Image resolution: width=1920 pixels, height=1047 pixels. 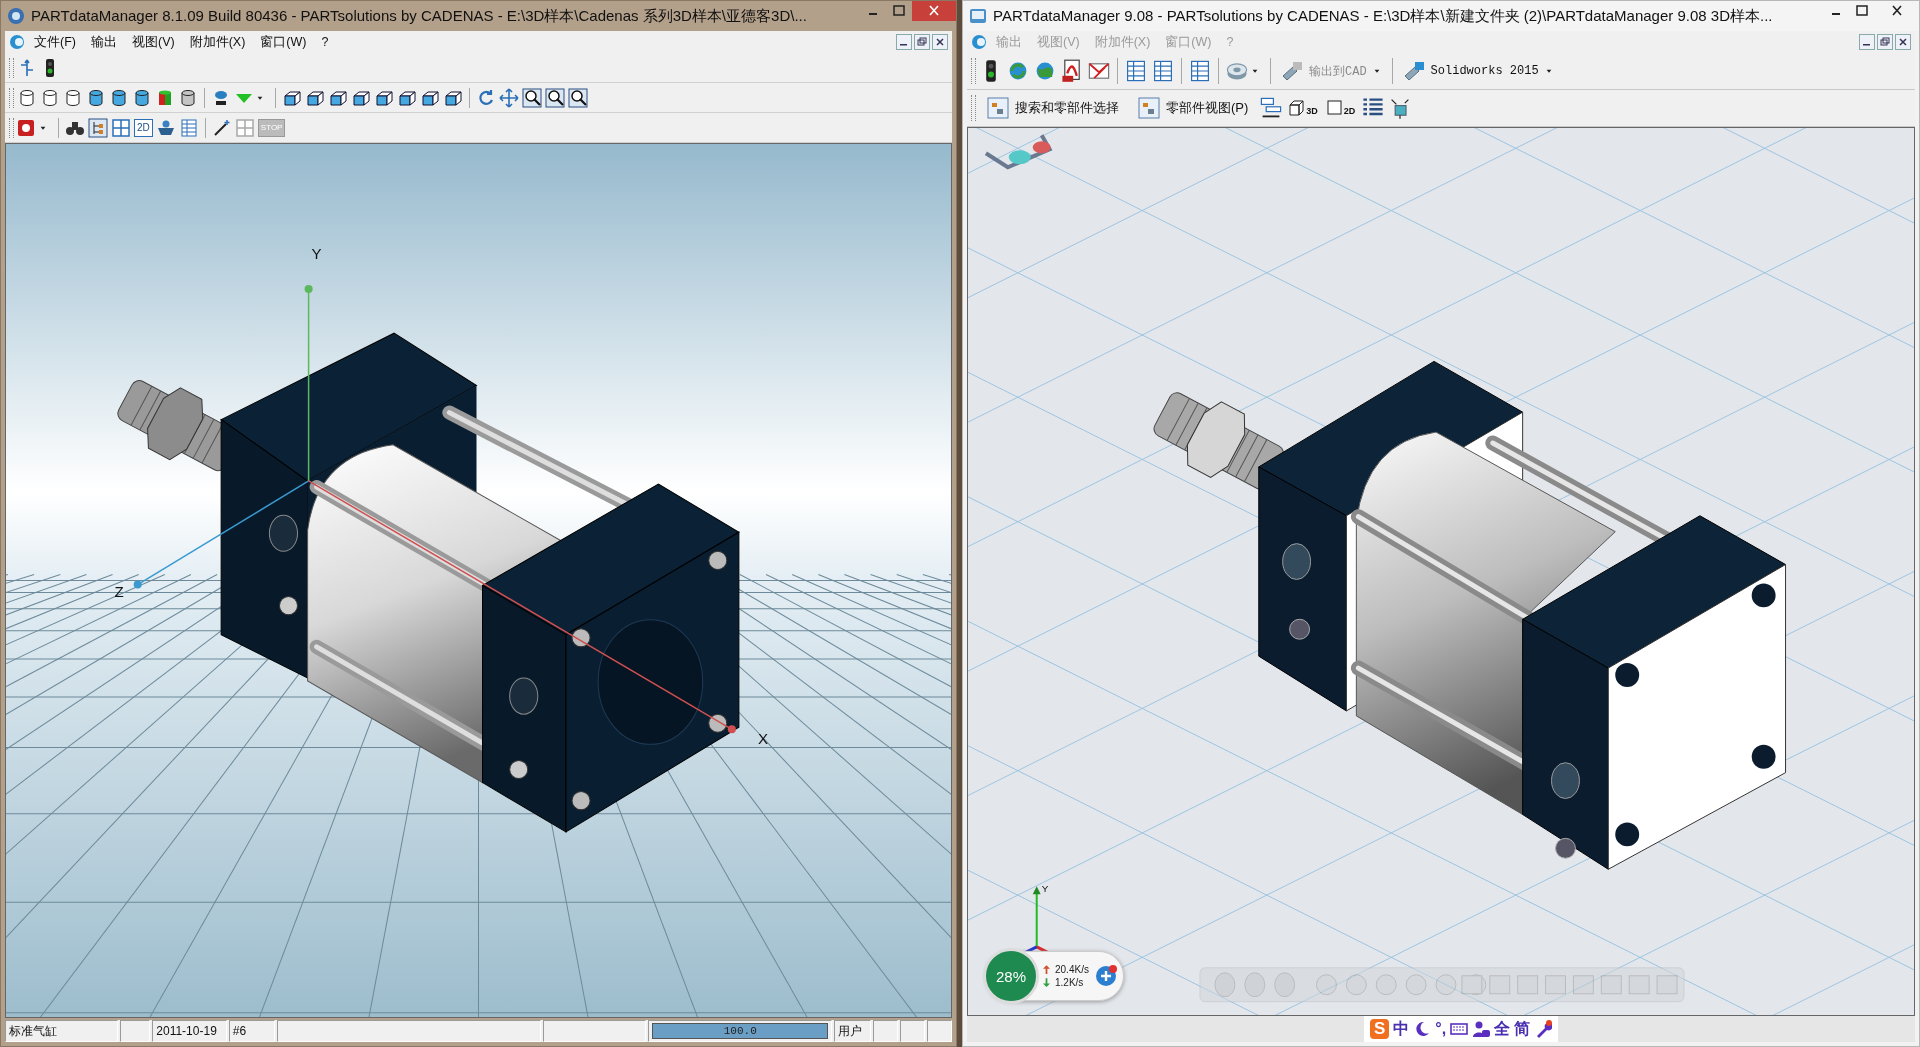 I want to click on progress-value: 100.0, so click(x=740, y=1031).